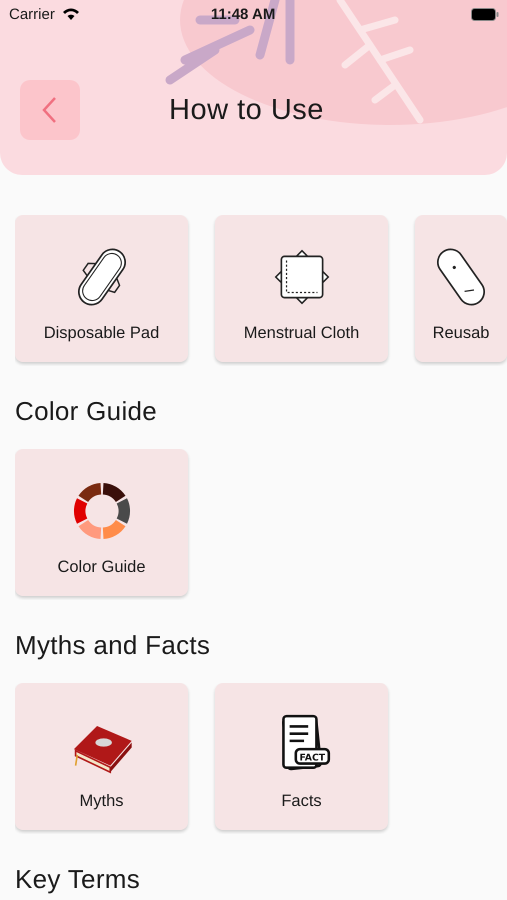 The width and height of the screenshot is (507, 900). I want to click on category-card: Reusab, so click(461, 288).